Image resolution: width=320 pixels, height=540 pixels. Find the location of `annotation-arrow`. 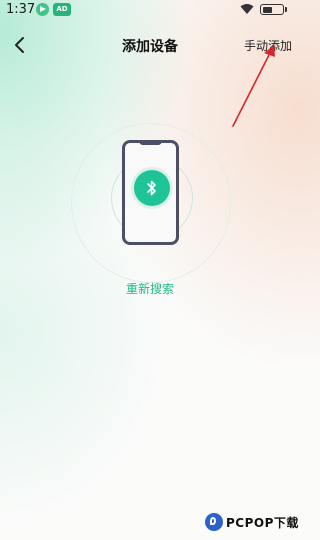

annotation-arrow is located at coordinates (253, 86).